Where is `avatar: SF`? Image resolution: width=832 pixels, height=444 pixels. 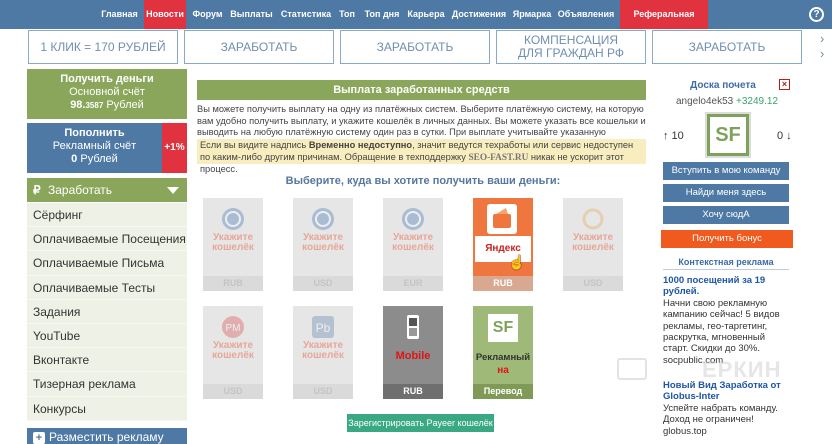
avatar: SF is located at coordinates (728, 135).